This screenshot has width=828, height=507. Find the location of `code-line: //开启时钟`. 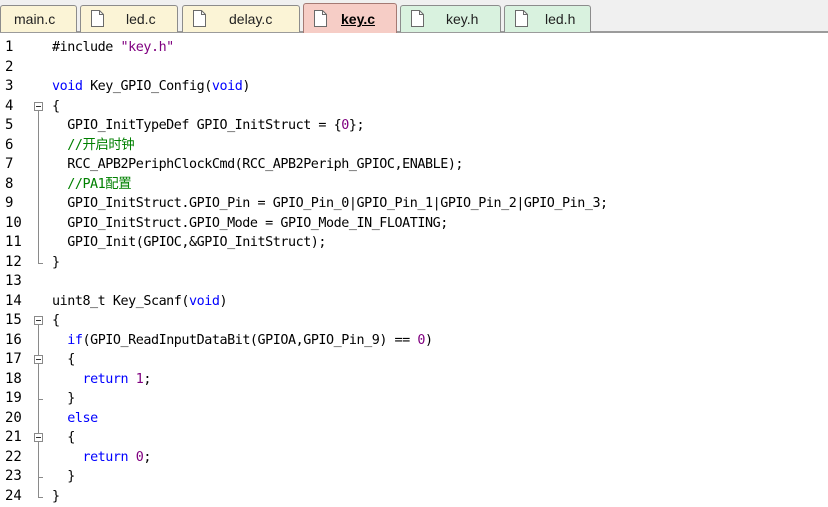

code-line: //开启时钟 is located at coordinates (93, 146).